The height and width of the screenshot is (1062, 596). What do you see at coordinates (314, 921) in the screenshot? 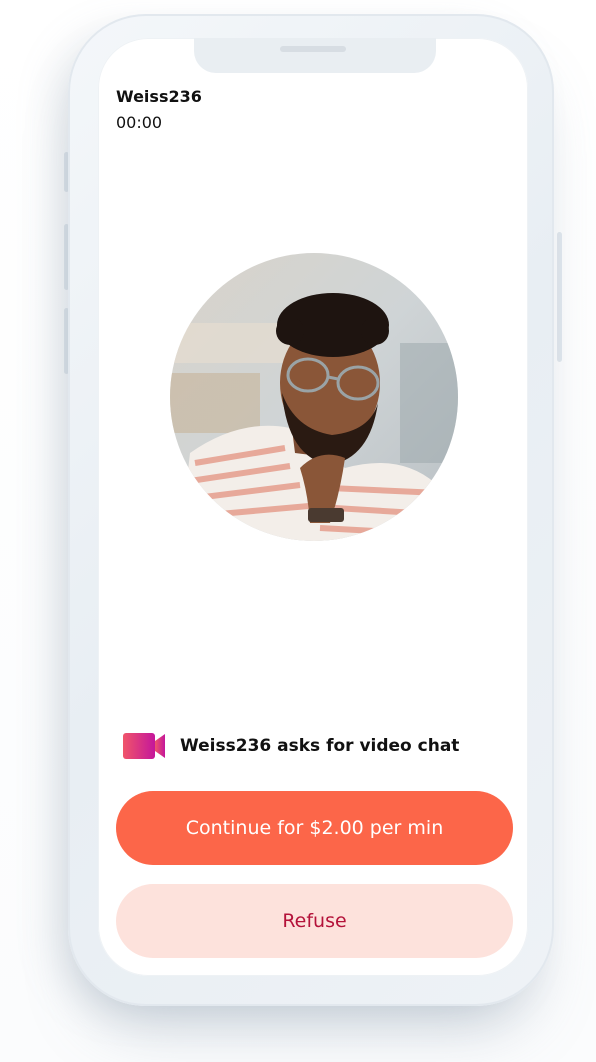
I see `refuse-button: Refuse` at bounding box center [314, 921].